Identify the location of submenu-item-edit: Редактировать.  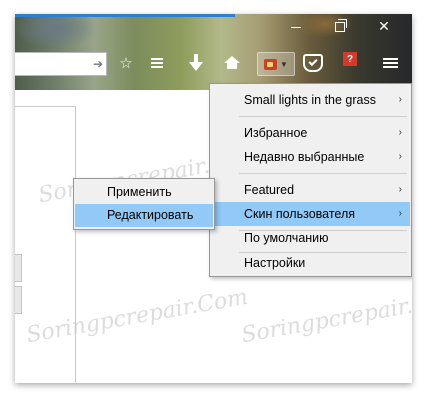
(144, 215).